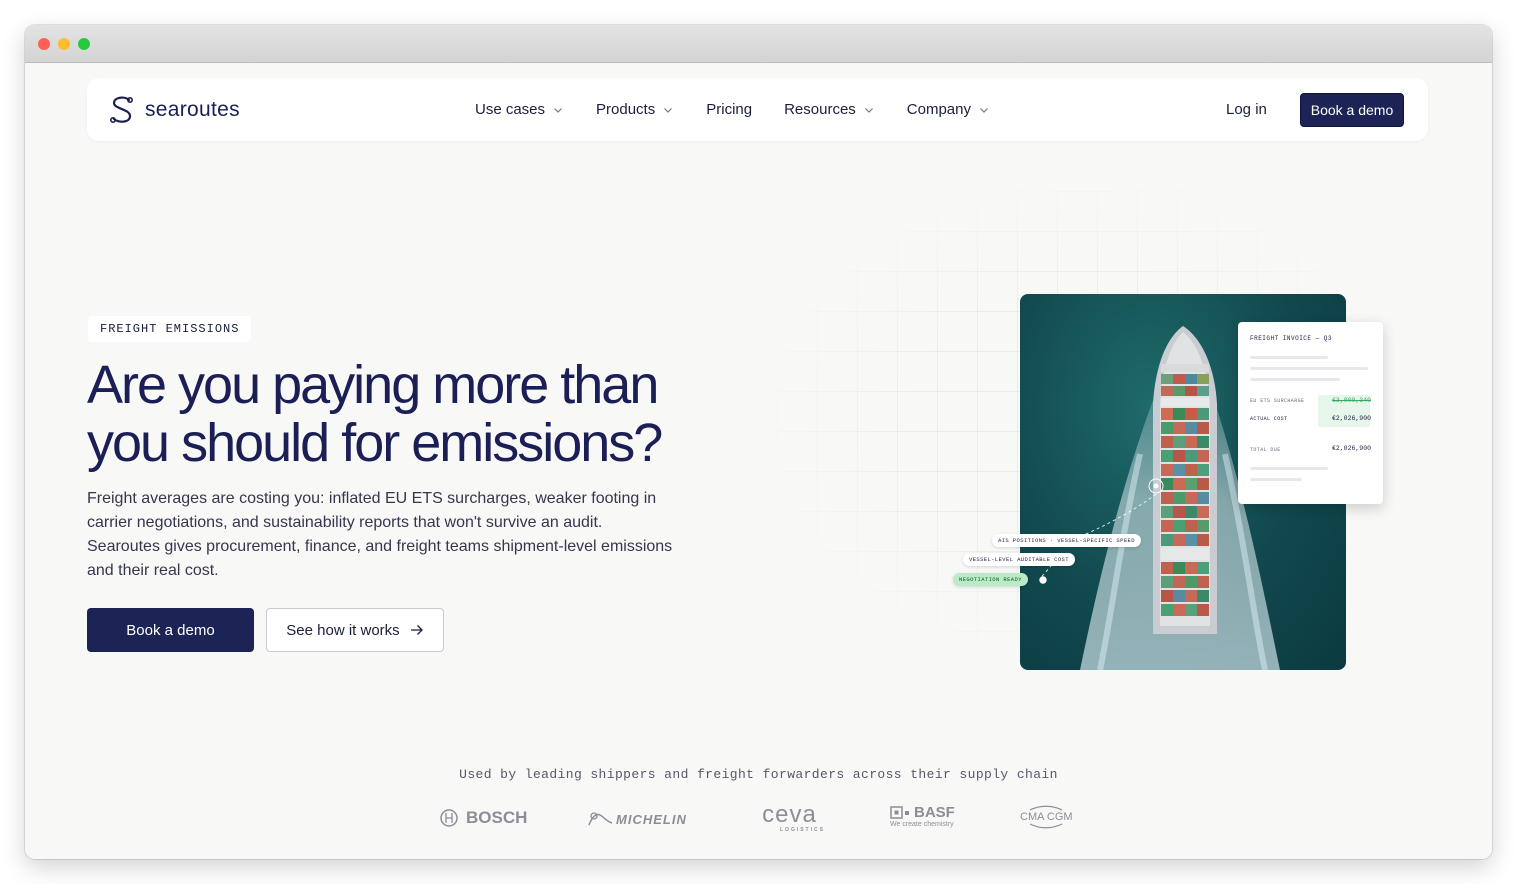 The width and height of the screenshot is (1517, 884). I want to click on maximize-window-button, so click(84, 44).